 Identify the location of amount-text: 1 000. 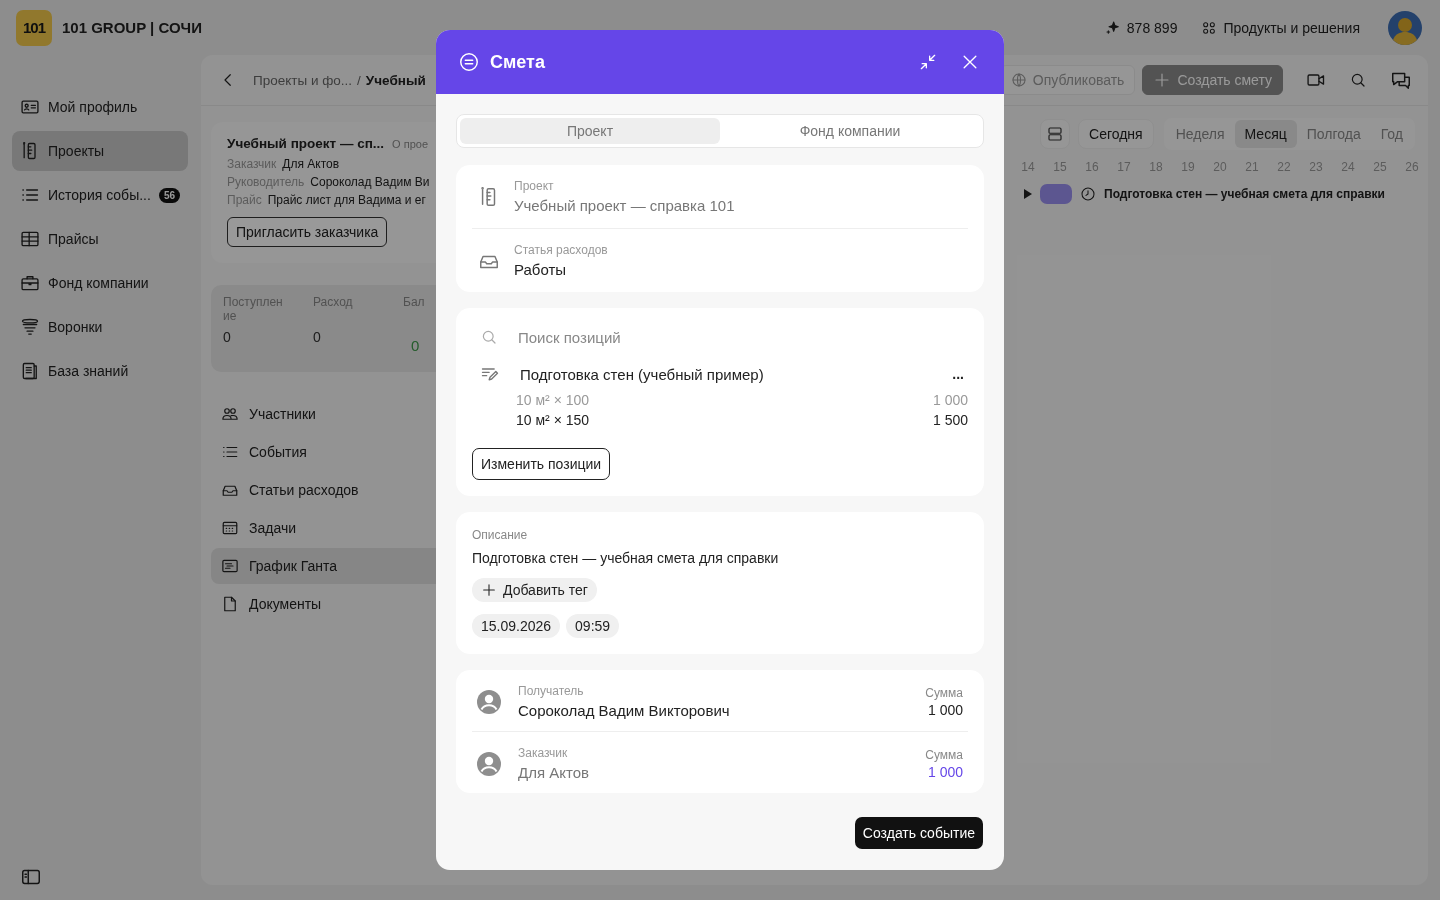
(950, 400).